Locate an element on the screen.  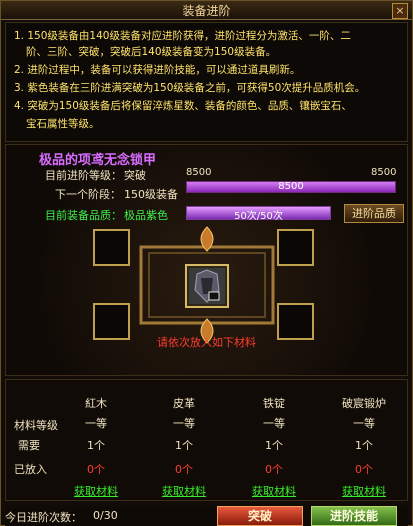
daily-count-label: 今日进阶次数： is located at coordinates (43, 517).